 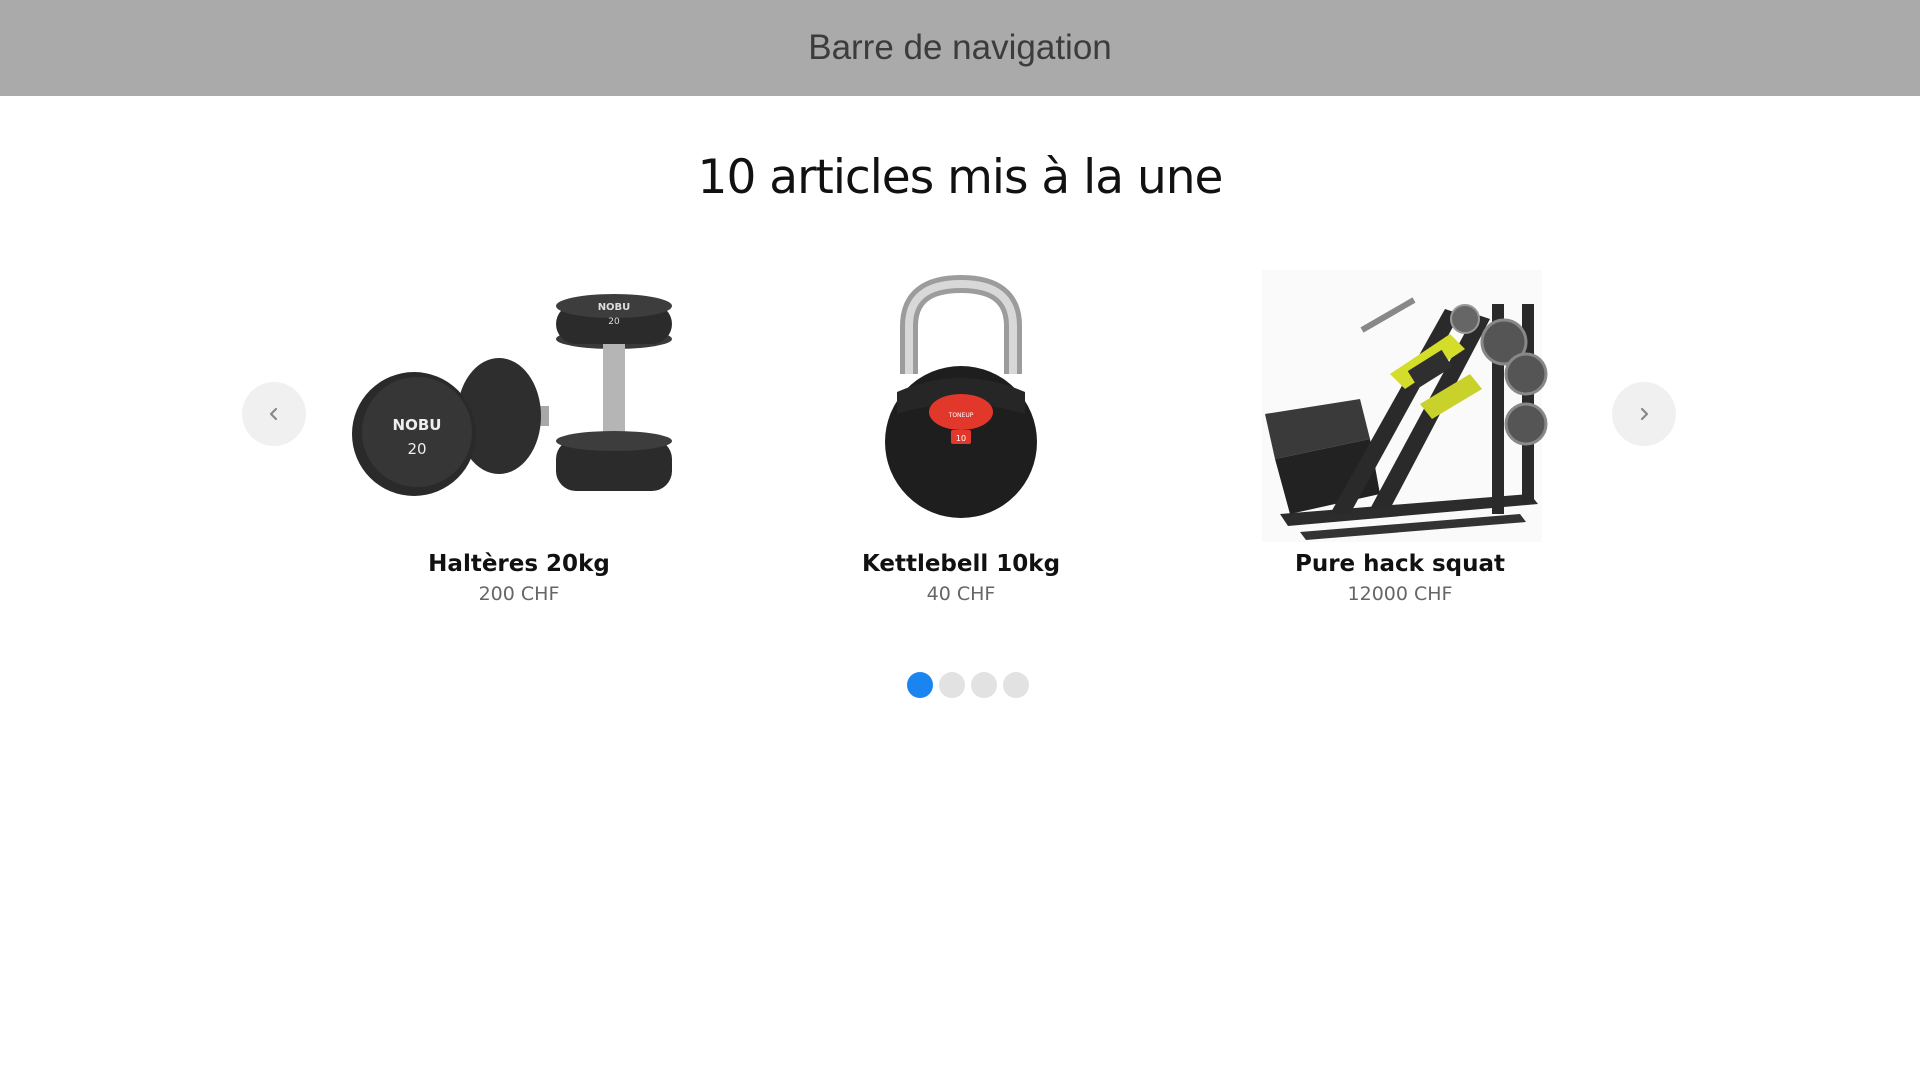 I want to click on product-price: 40 CHF, so click(x=961, y=594).